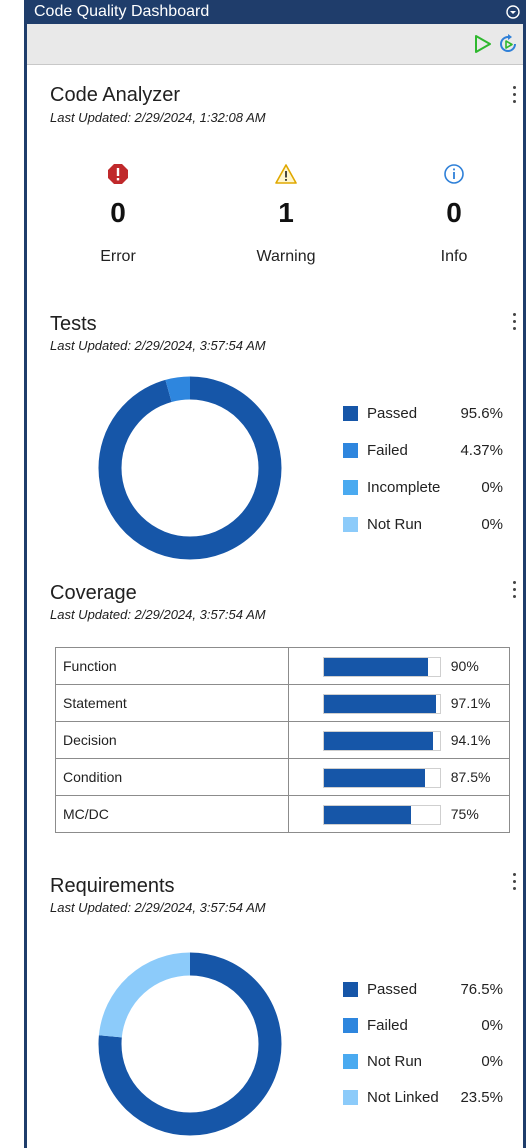 Image resolution: width=526 pixels, height=1148 pixels. I want to click on requirements-donut-chart, so click(190, 1044).